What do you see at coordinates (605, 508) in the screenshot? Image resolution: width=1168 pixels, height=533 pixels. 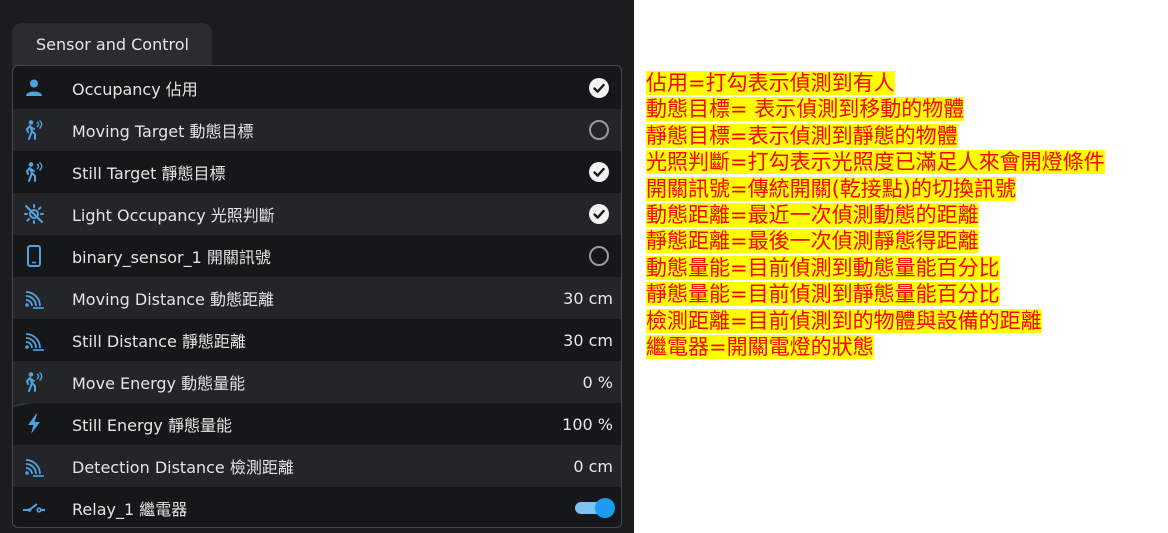 I see `toggle-knob` at bounding box center [605, 508].